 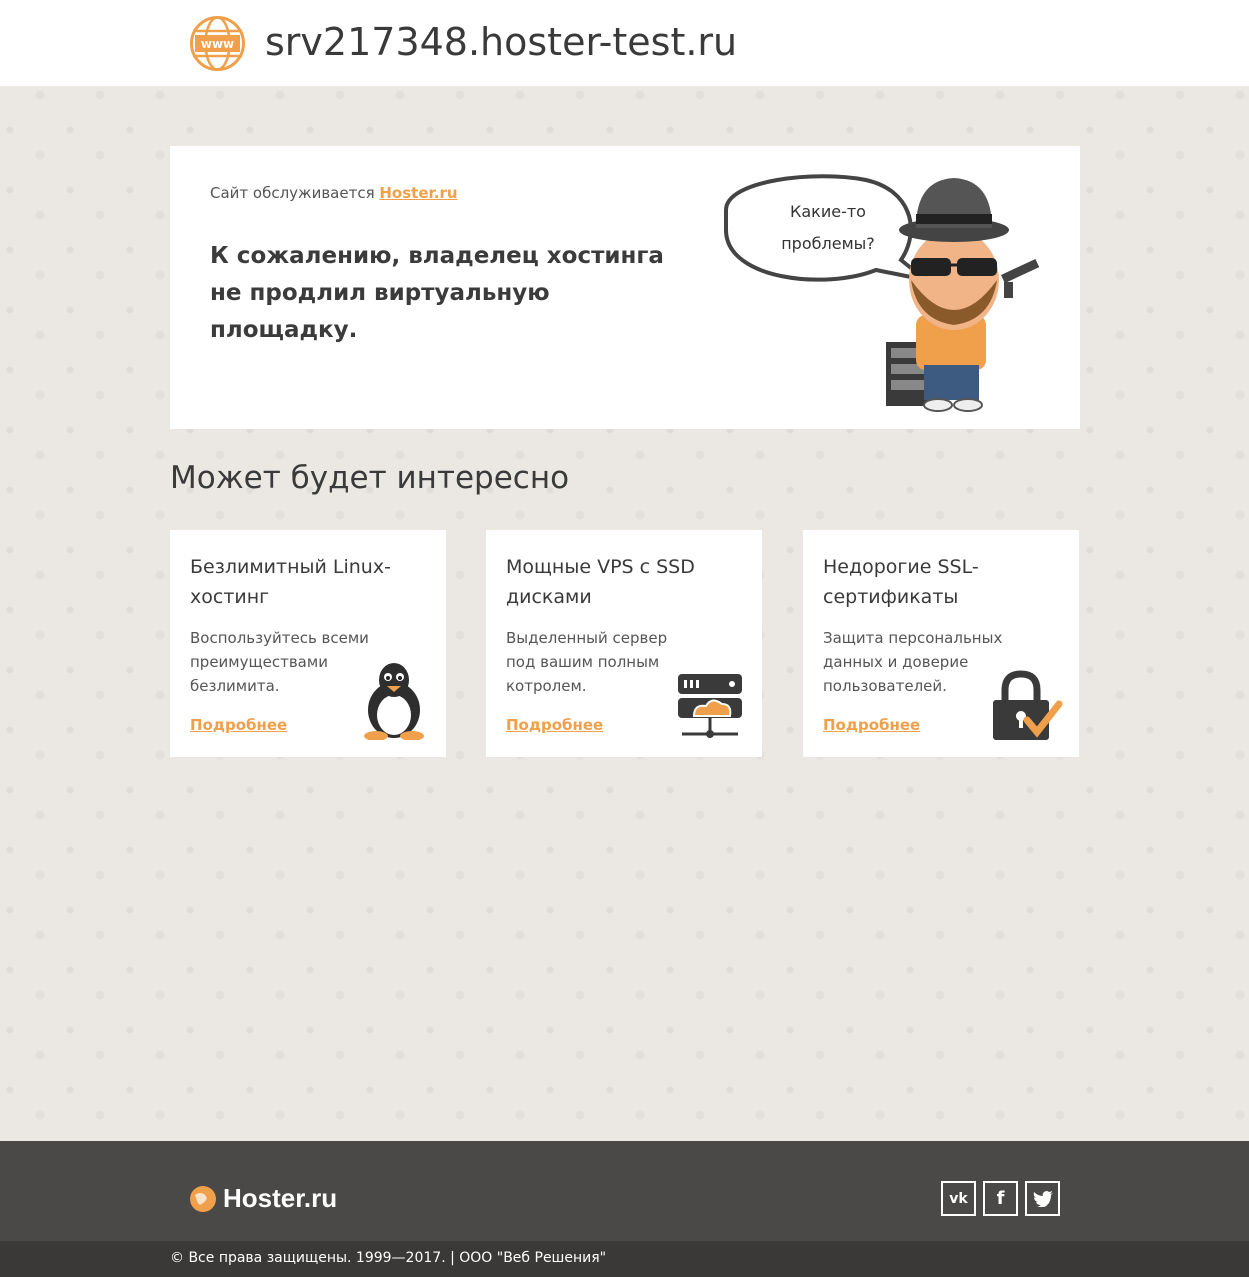 I want to click on svg-text: www, so click(x=217, y=44).